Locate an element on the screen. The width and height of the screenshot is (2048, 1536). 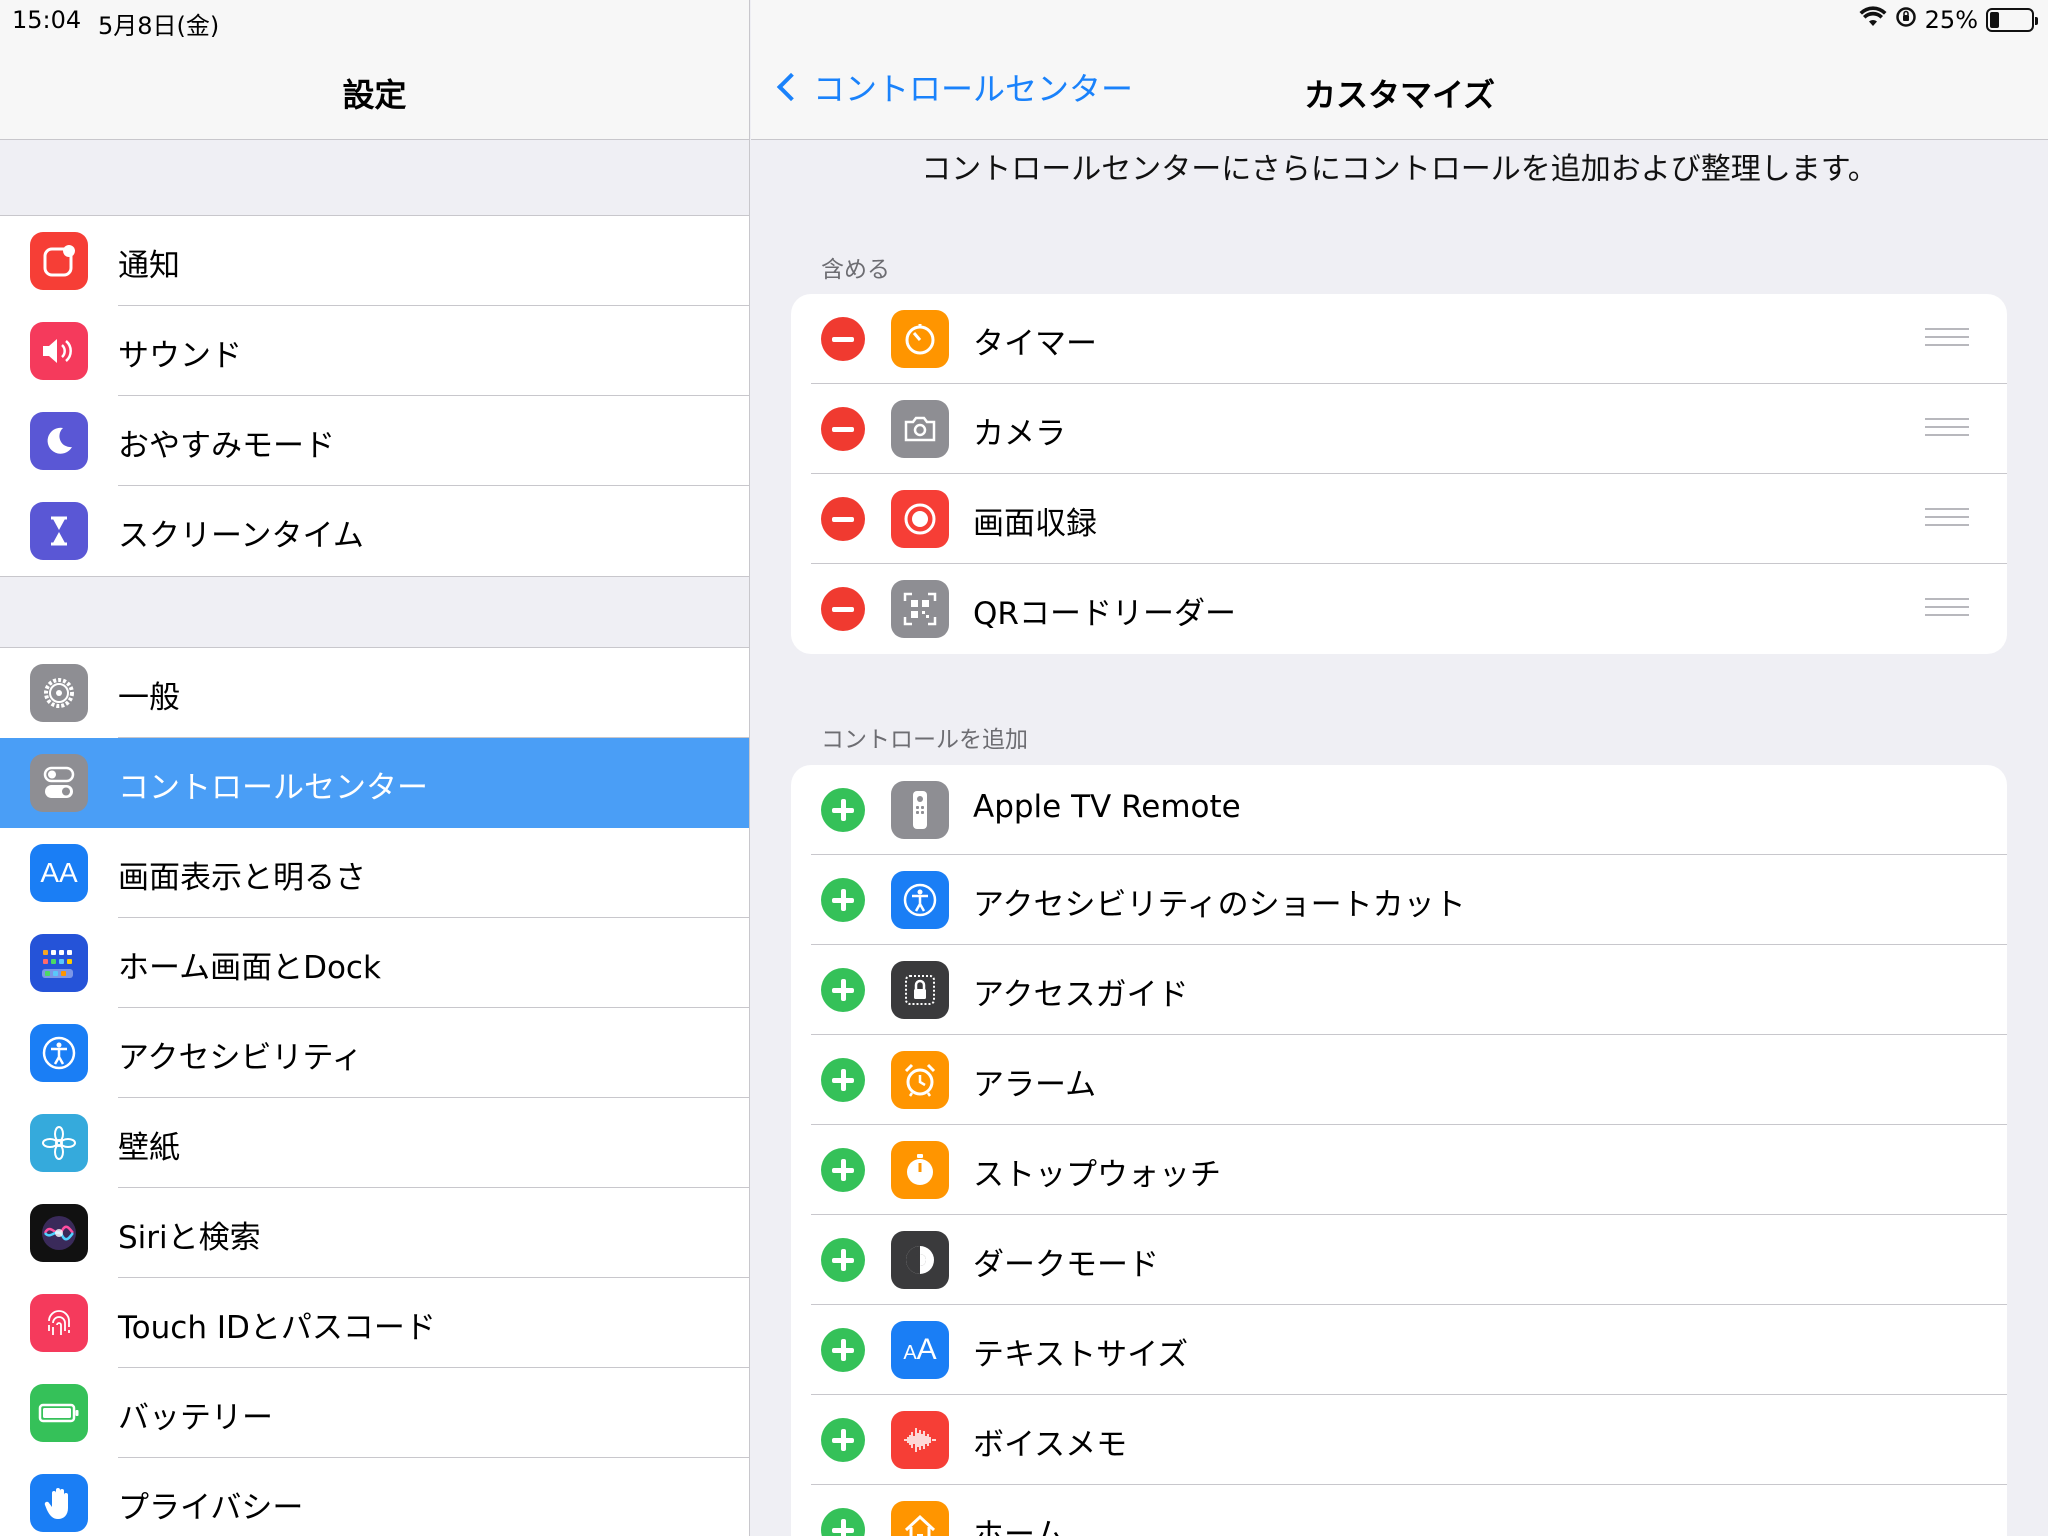
orientation-lock-icon is located at coordinates (1906, 20).